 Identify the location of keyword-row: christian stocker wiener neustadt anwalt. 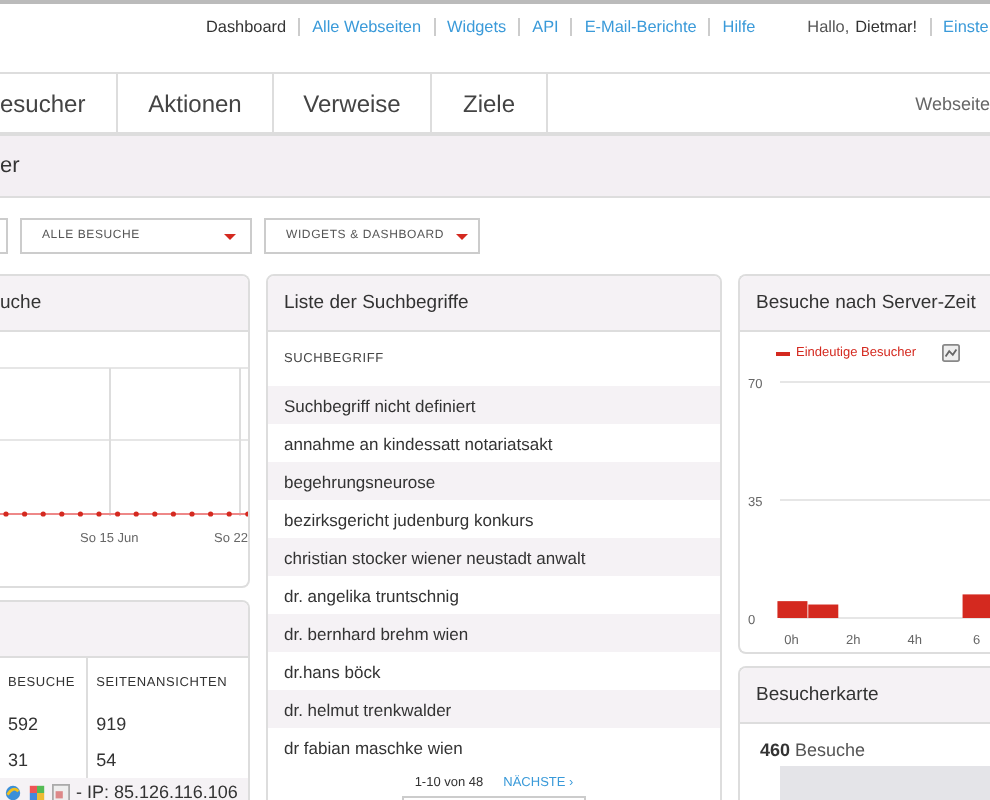
(494, 557).